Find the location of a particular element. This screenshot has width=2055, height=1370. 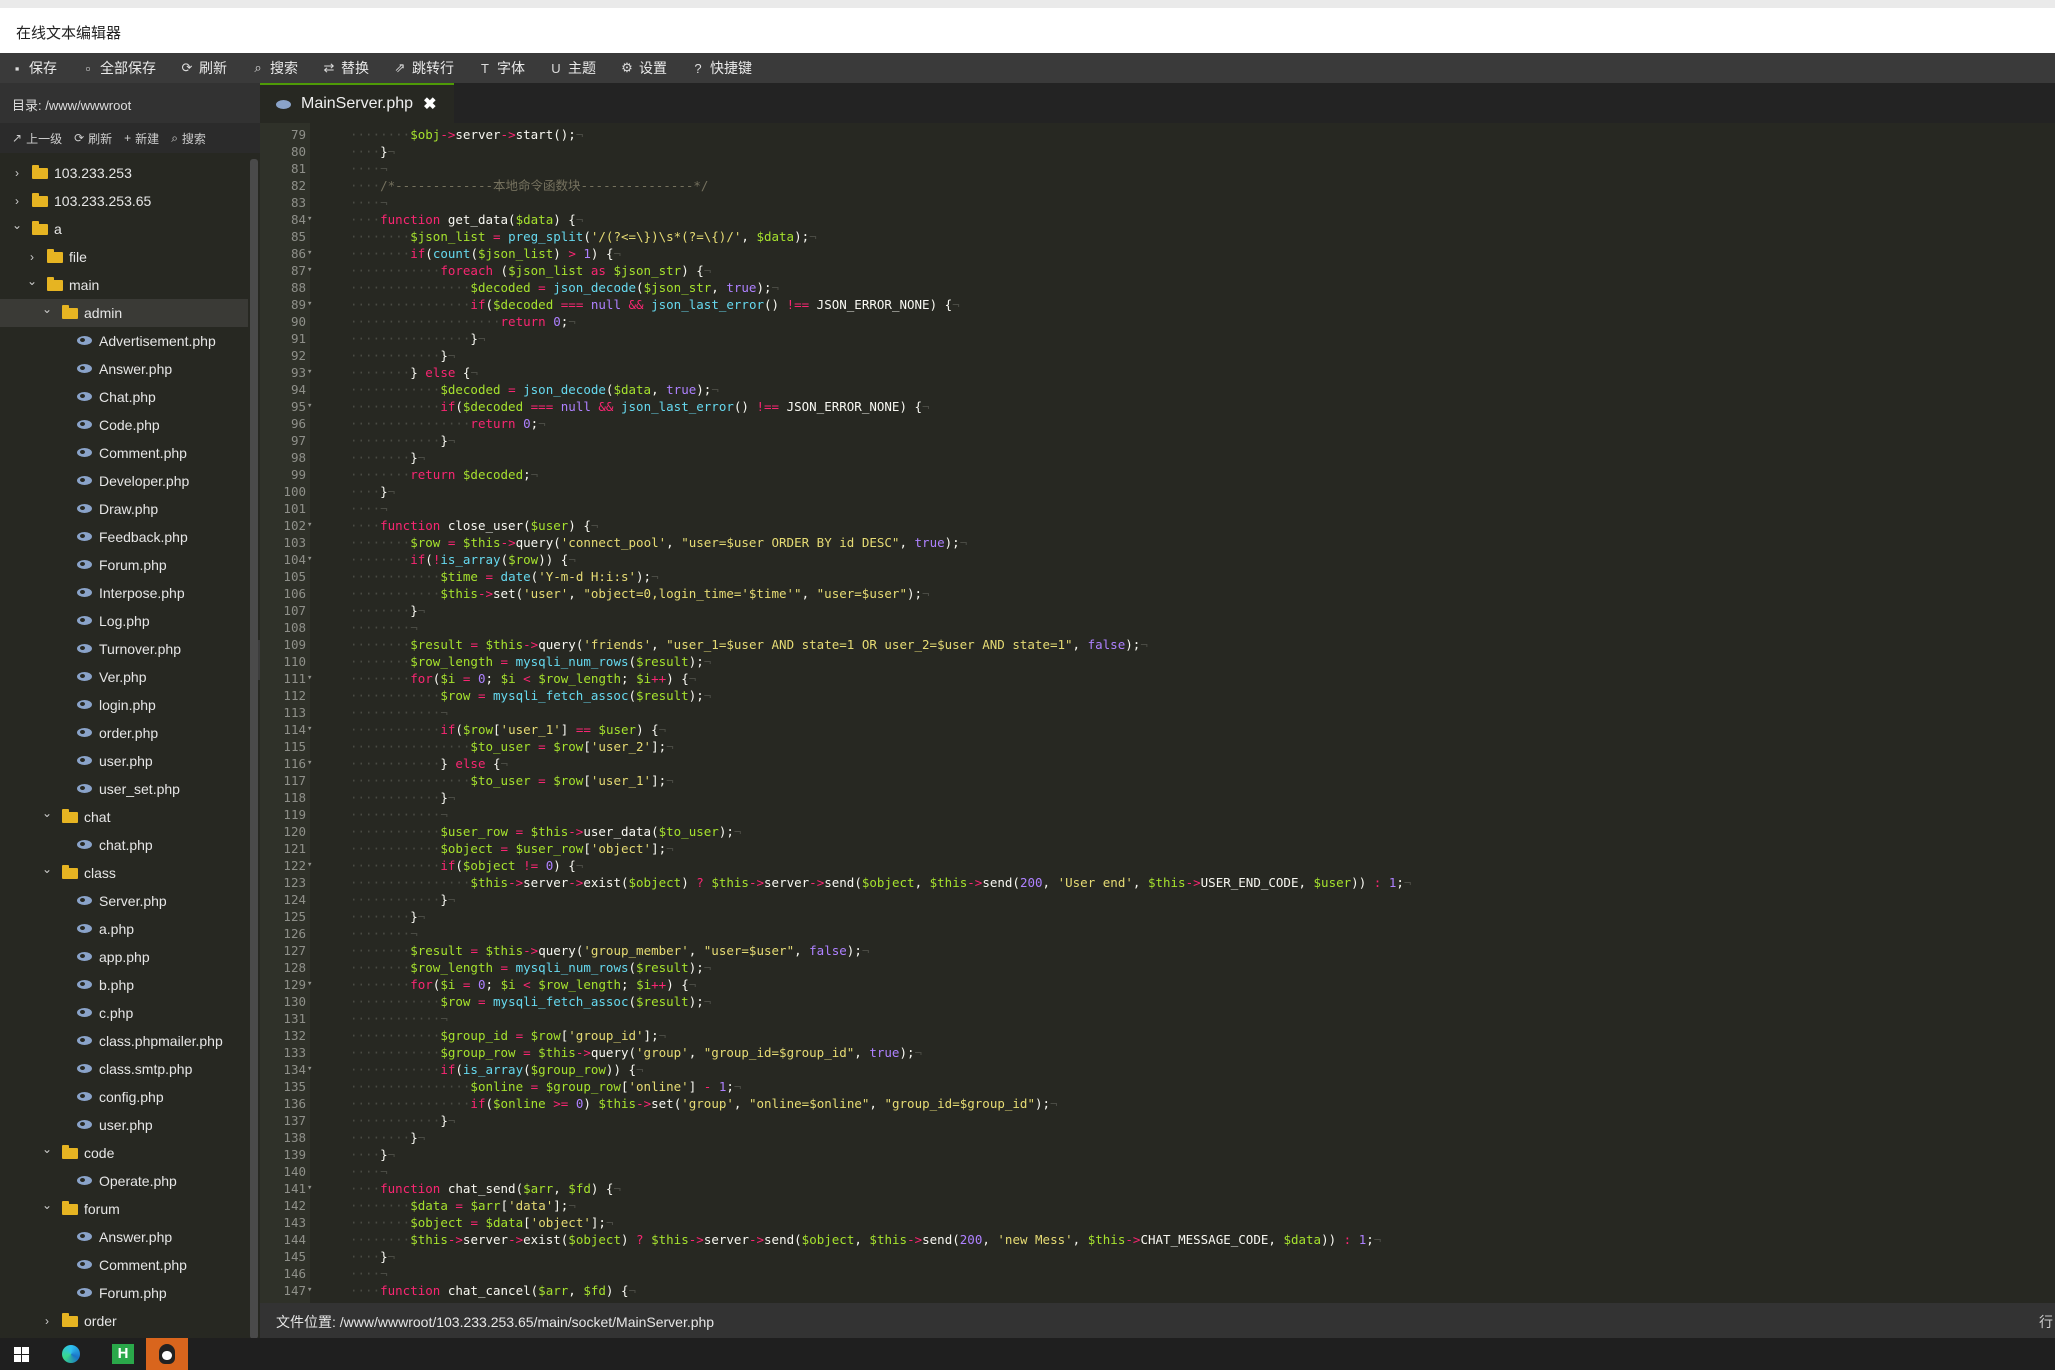

tree-folder: ⌄ main is located at coordinates (124, 285).